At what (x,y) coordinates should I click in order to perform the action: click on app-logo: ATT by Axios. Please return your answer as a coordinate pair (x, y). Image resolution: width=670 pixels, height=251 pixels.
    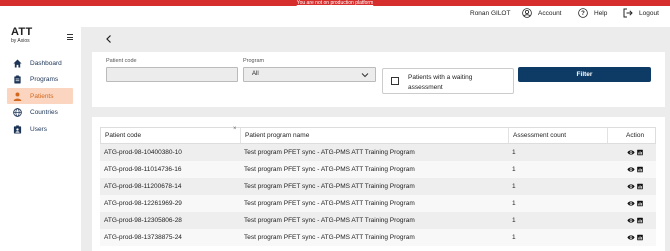
    Looking at the image, I should click on (22, 35).